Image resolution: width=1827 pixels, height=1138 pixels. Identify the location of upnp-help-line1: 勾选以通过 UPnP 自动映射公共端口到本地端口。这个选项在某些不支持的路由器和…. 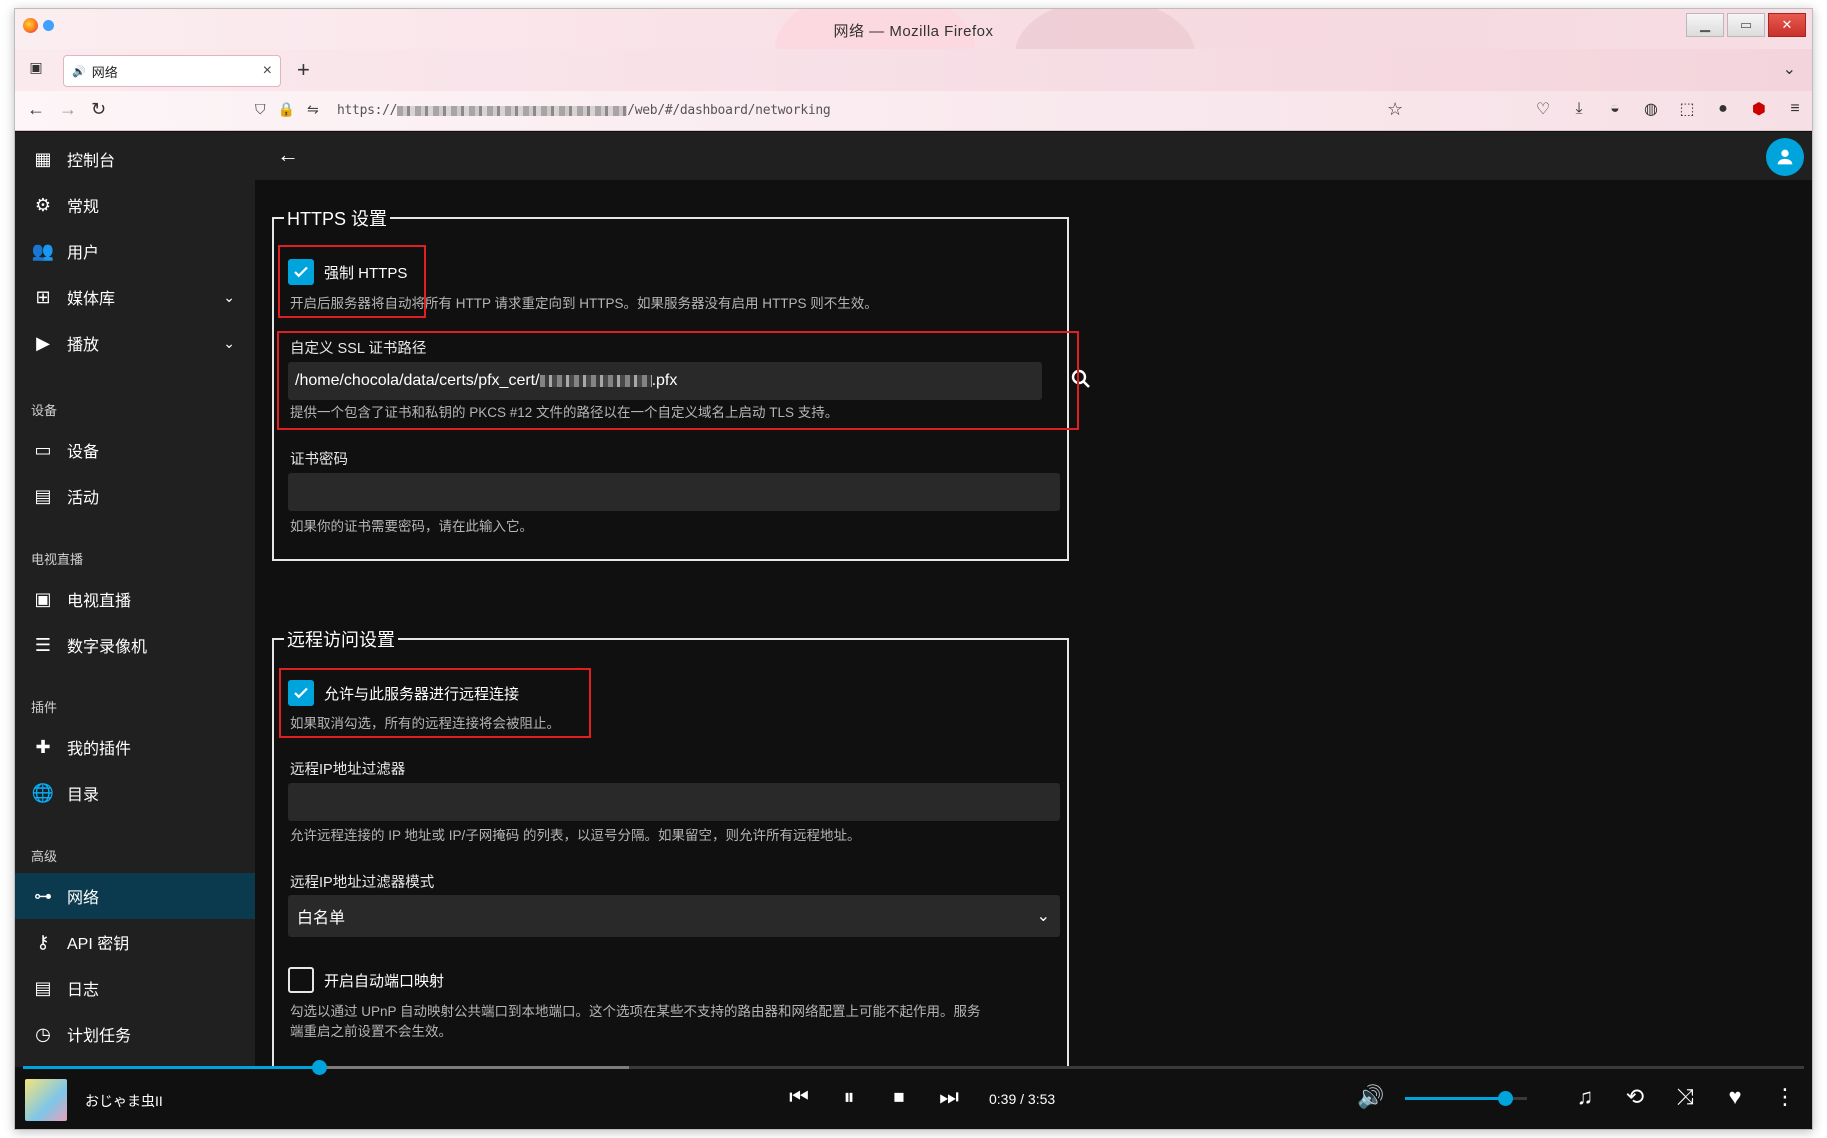
(635, 1011).